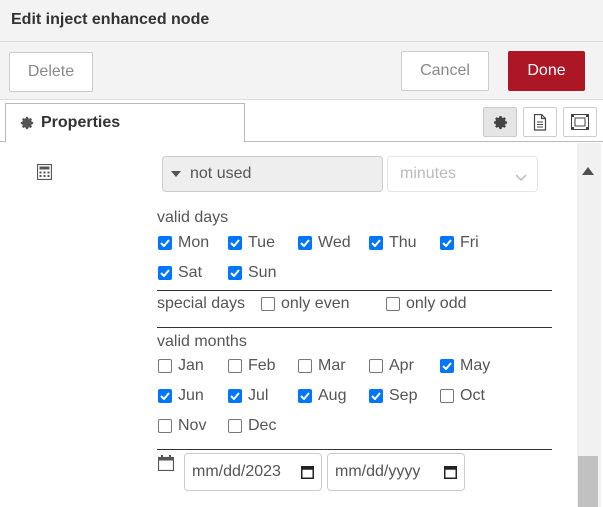 The width and height of the screenshot is (603, 507). What do you see at coordinates (401, 365) in the screenshot?
I see `checkbox-label: Apr` at bounding box center [401, 365].